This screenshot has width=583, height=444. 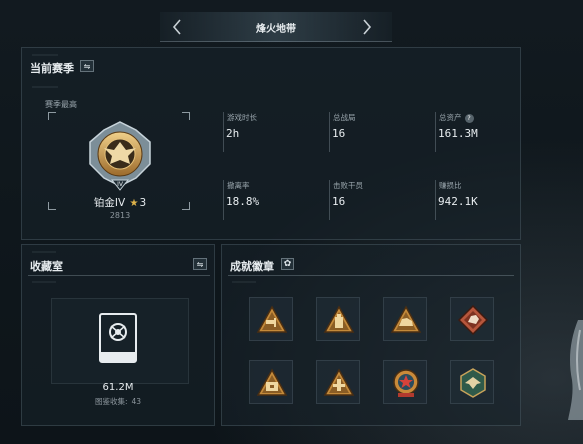 I want to click on collection-title: 收藏室, so click(x=46, y=266).